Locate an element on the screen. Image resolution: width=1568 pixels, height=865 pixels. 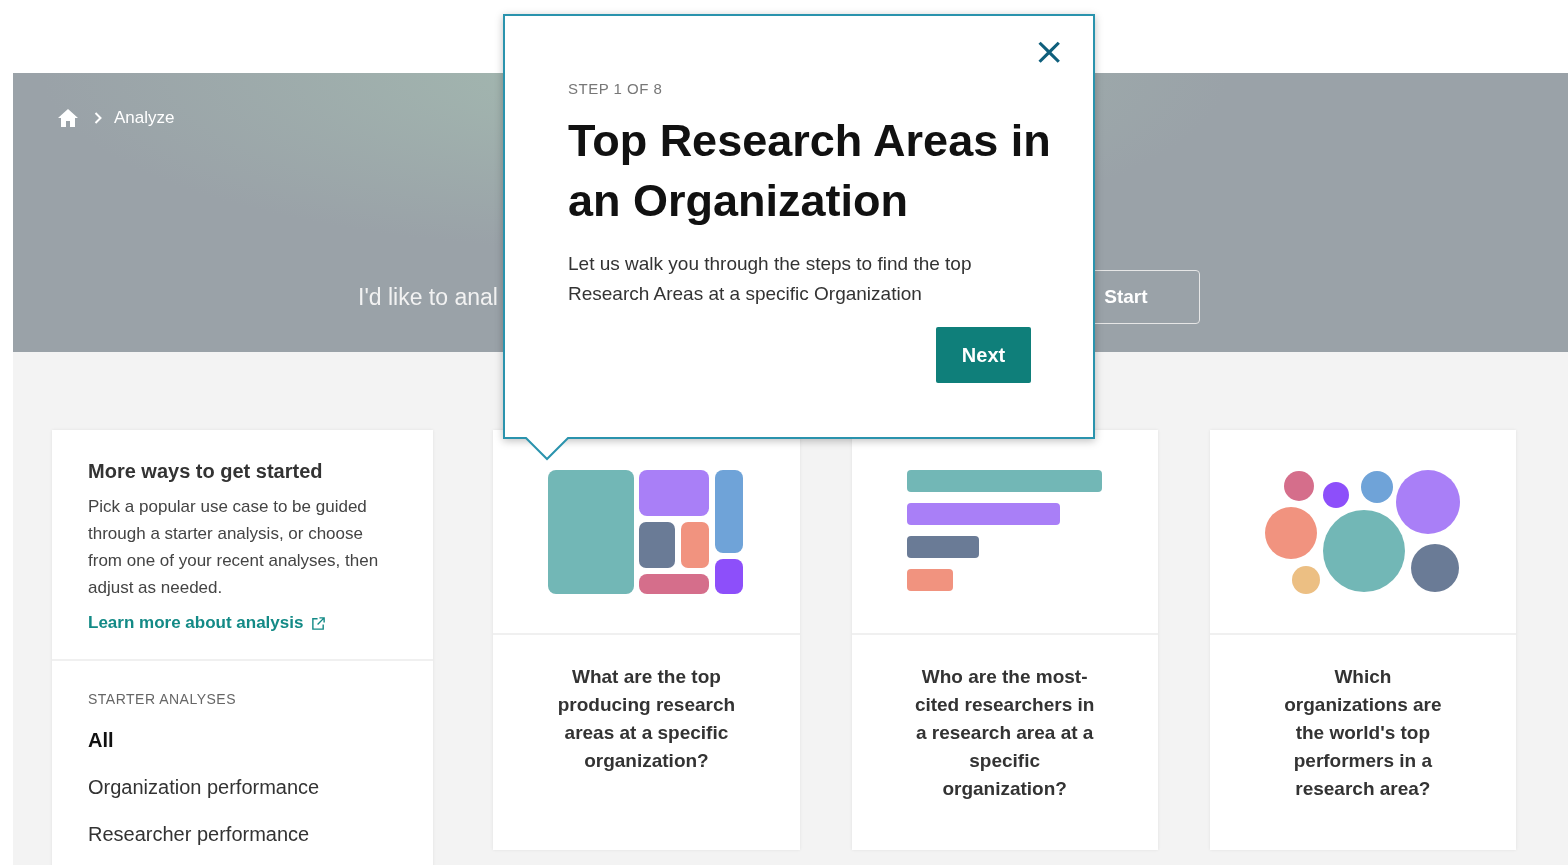
analysis-card: What are the top producing research areas at a specific organization? is located at coordinates (646, 640).